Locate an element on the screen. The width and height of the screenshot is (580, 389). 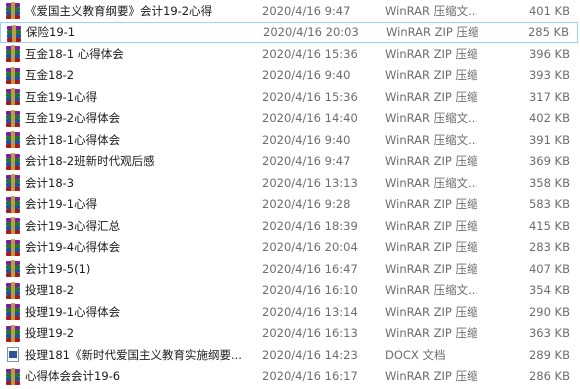
file-modified-date: 2020/4/16 16:13 is located at coordinates (310, 333).